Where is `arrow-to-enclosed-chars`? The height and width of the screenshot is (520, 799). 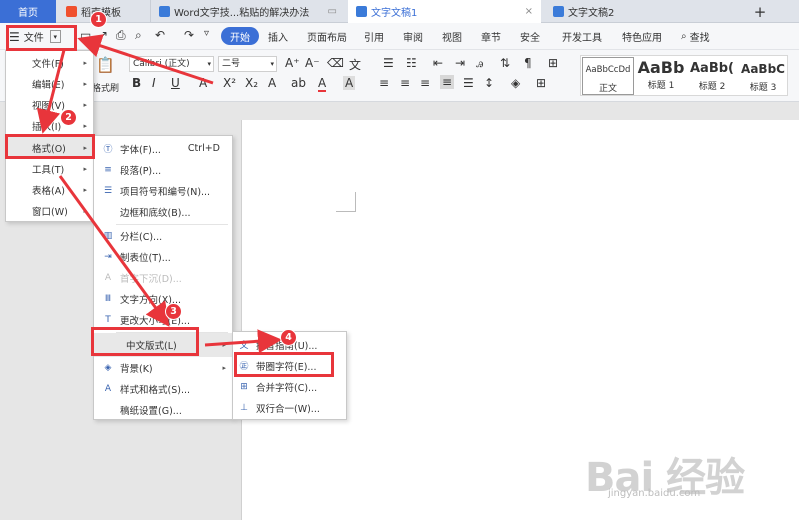 arrow-to-enclosed-chars is located at coordinates (243, 341).